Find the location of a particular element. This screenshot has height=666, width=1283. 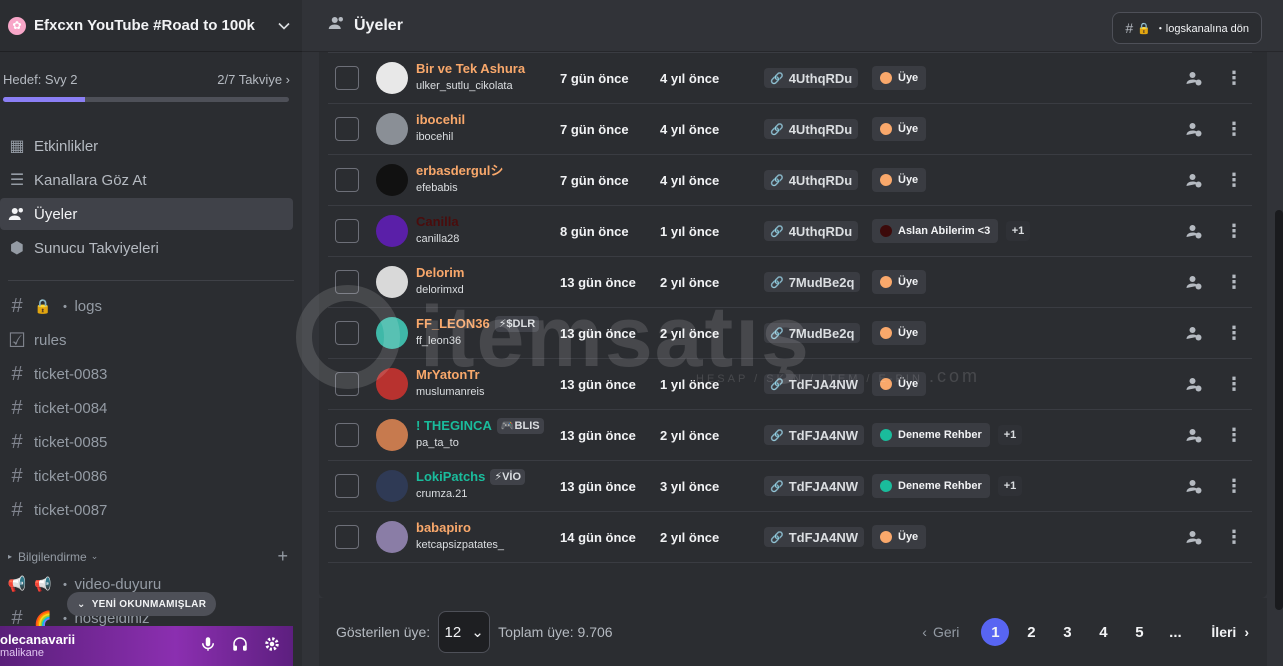

back-to-logs-button: # 🔒 ・logskanalına dön is located at coordinates (1187, 28).